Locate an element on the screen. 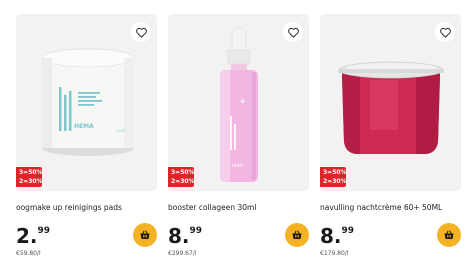 Image resolution: width=475 pixels, height=264 pixels. price-euros: 2. is located at coordinates (27, 236).